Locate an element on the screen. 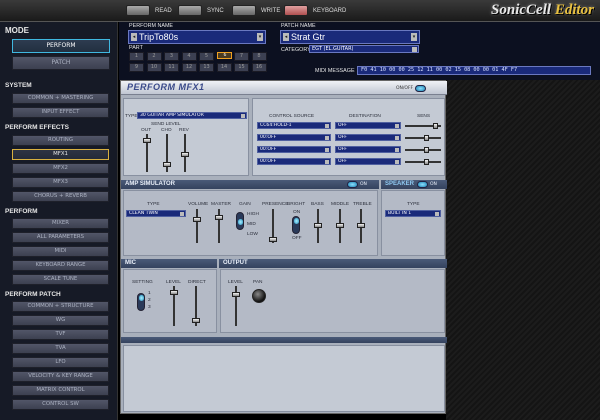  sidebar-item-routing: ROUTING is located at coordinates (60, 140).